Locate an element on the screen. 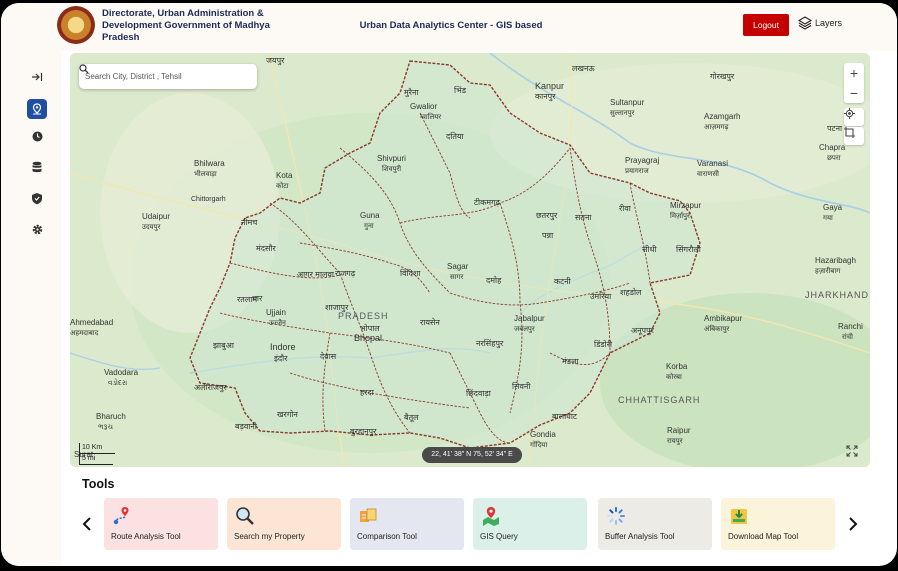 The image size is (898, 571). label-anuppur: अनूपपुर is located at coordinates (643, 331).